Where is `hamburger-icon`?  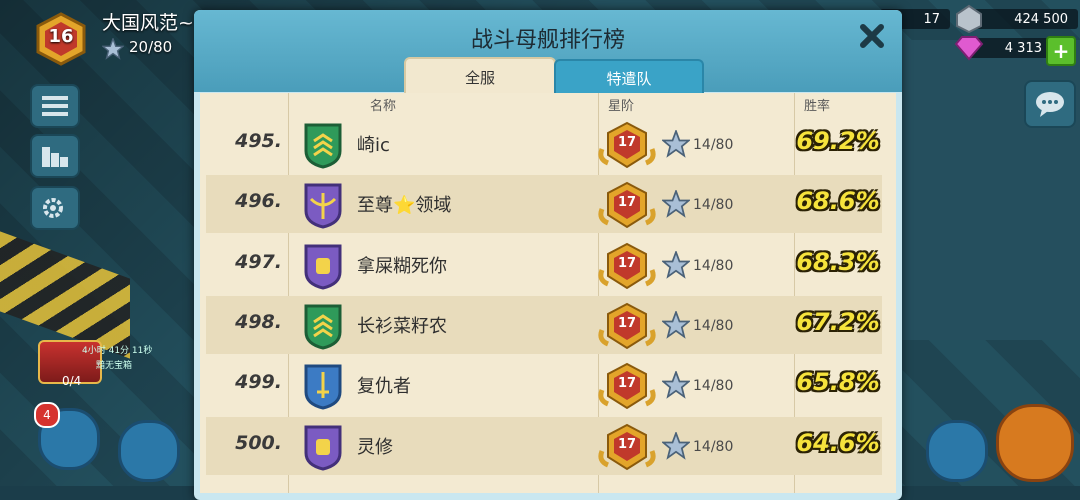 hamburger-icon is located at coordinates (55, 106).